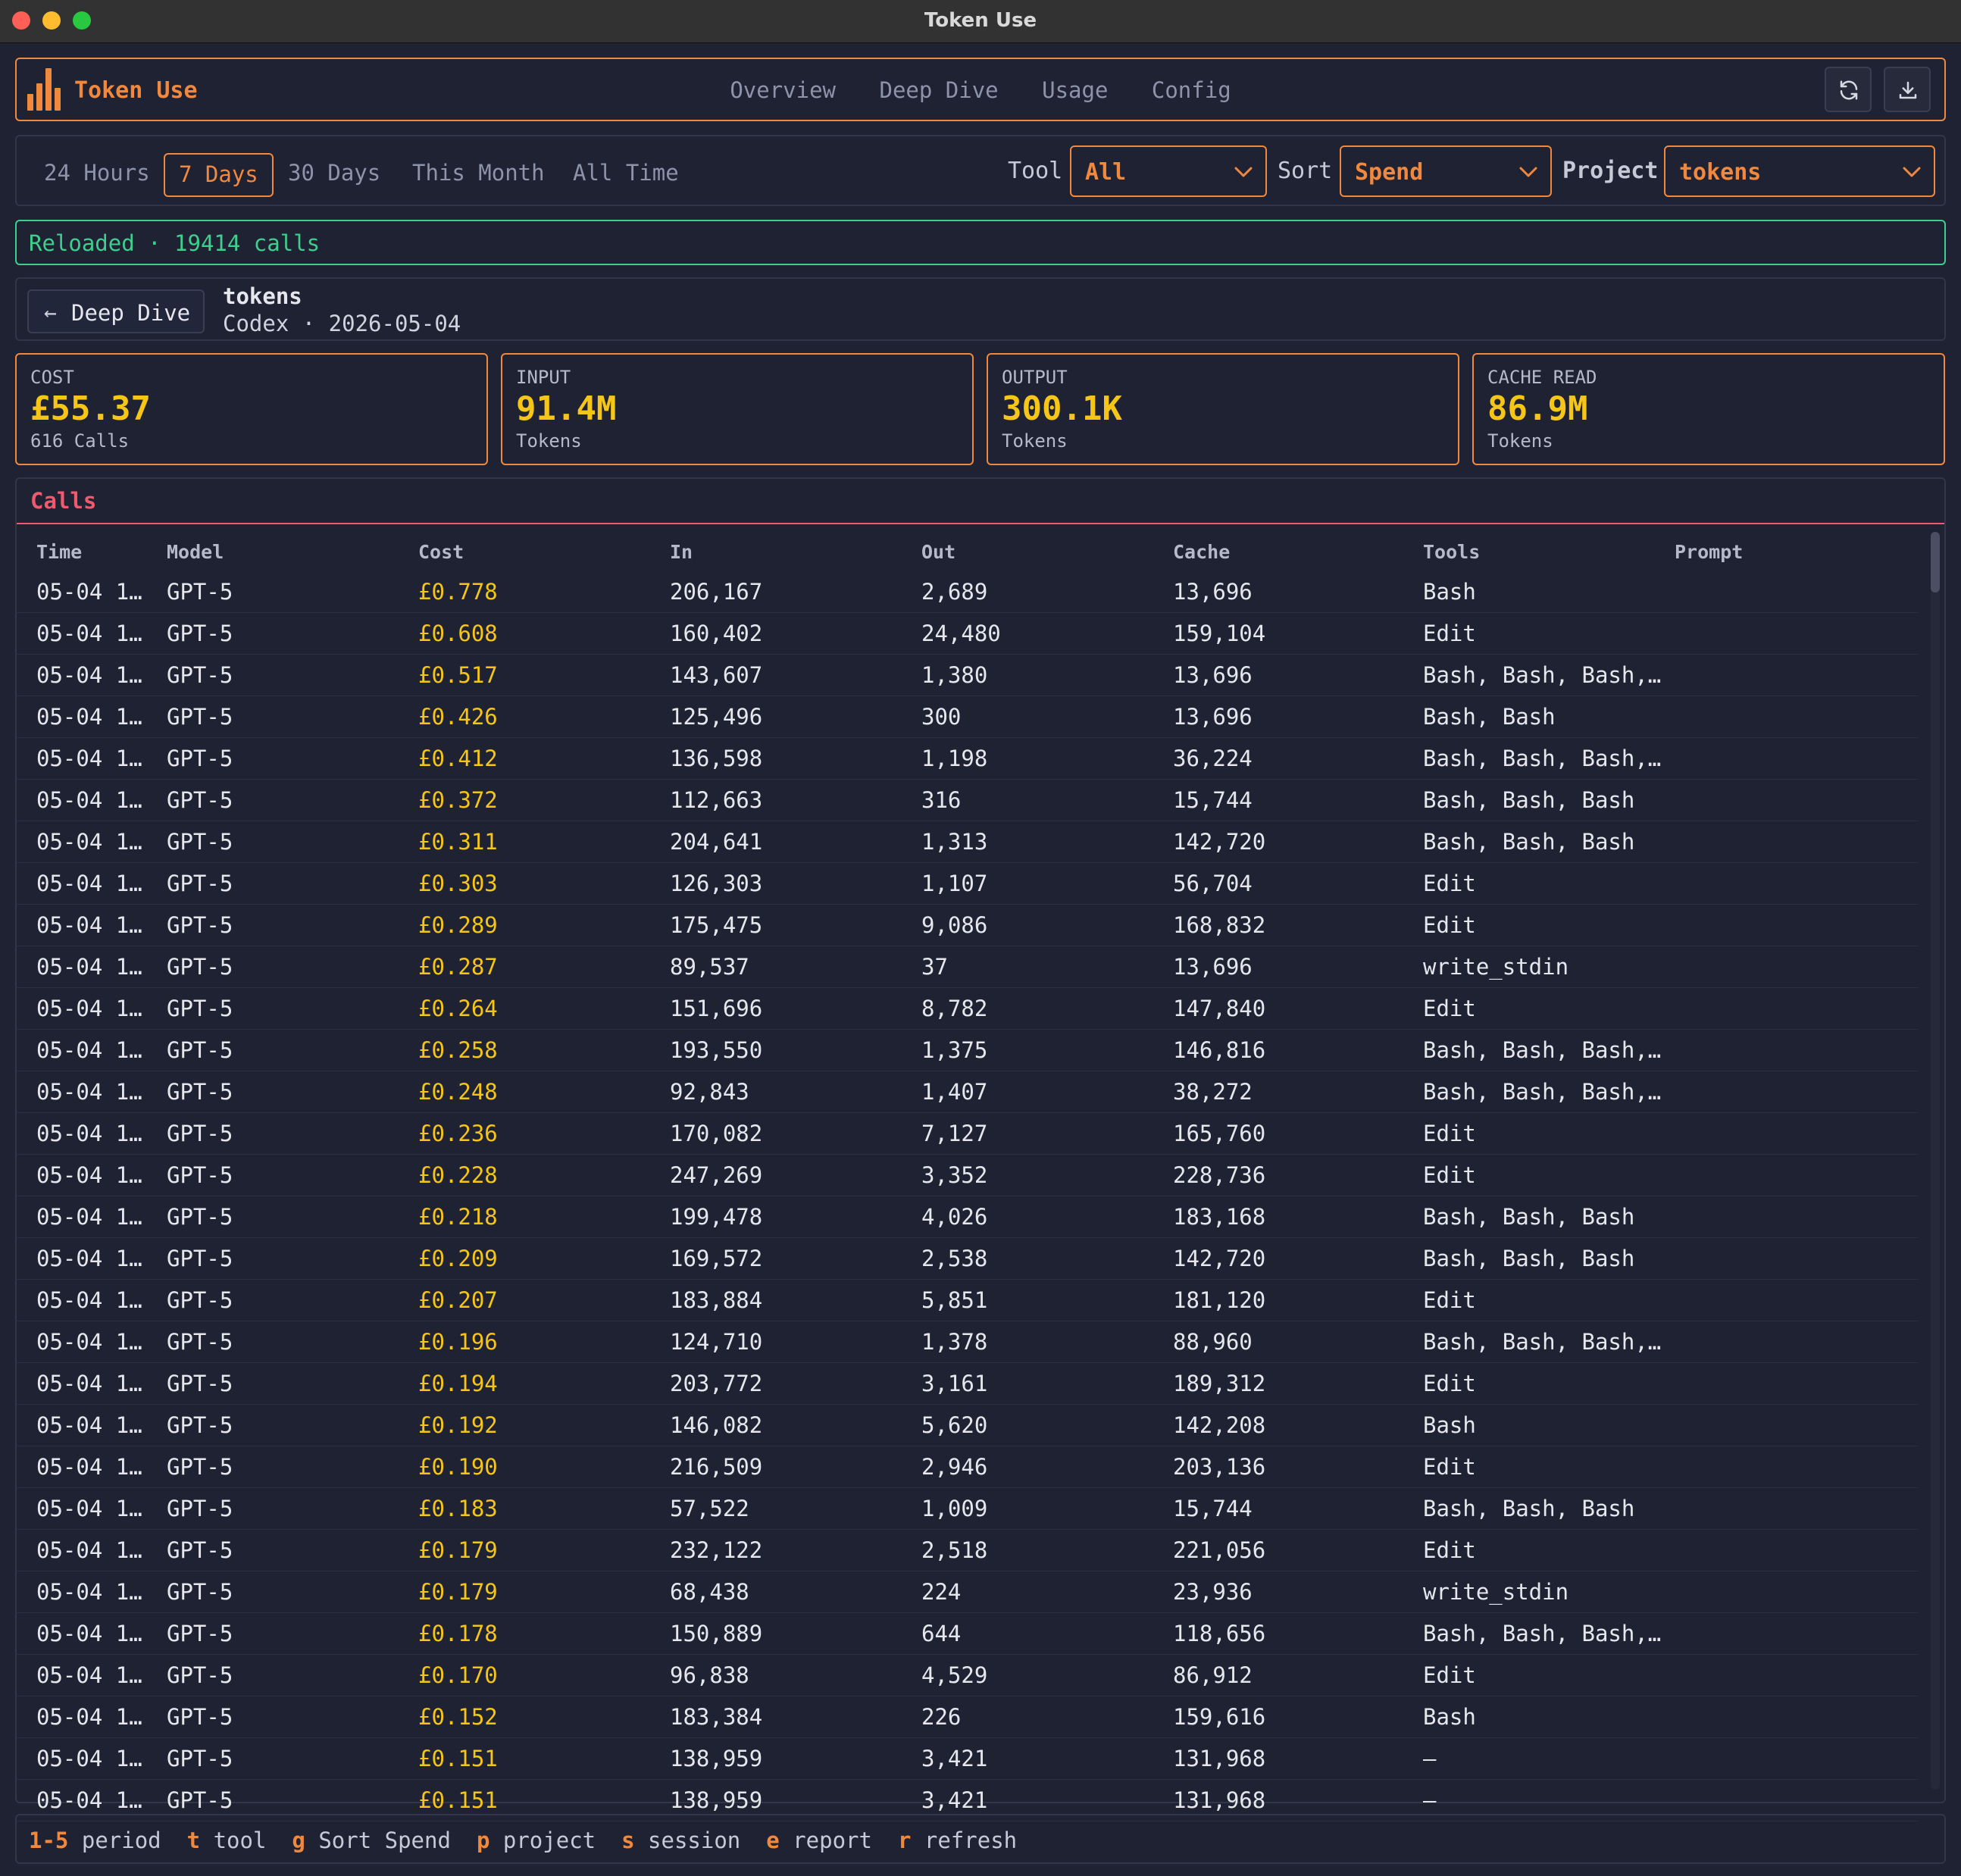 The height and width of the screenshot is (1876, 1961). I want to click on cell-cache: 142,720, so click(1219, 842).